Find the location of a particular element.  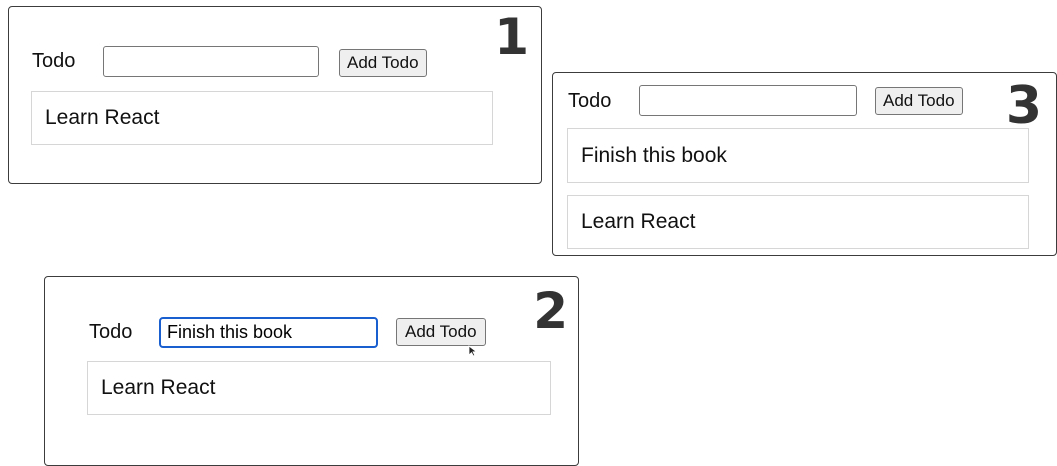

todo-item-text: Finish this book is located at coordinates (654, 155).